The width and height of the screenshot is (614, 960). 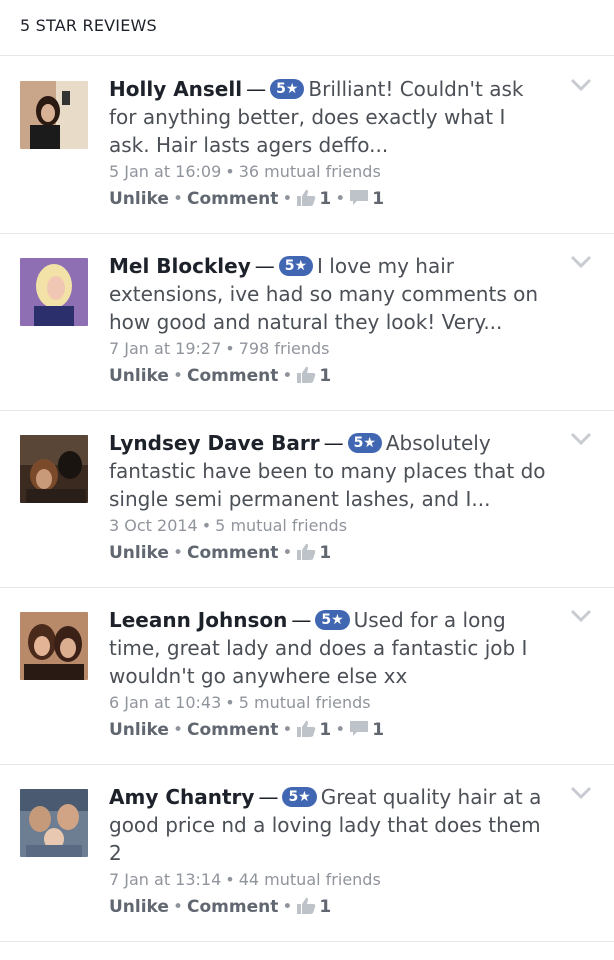 I want to click on section-title: 5 STAR REVIEWS, so click(x=88, y=25).